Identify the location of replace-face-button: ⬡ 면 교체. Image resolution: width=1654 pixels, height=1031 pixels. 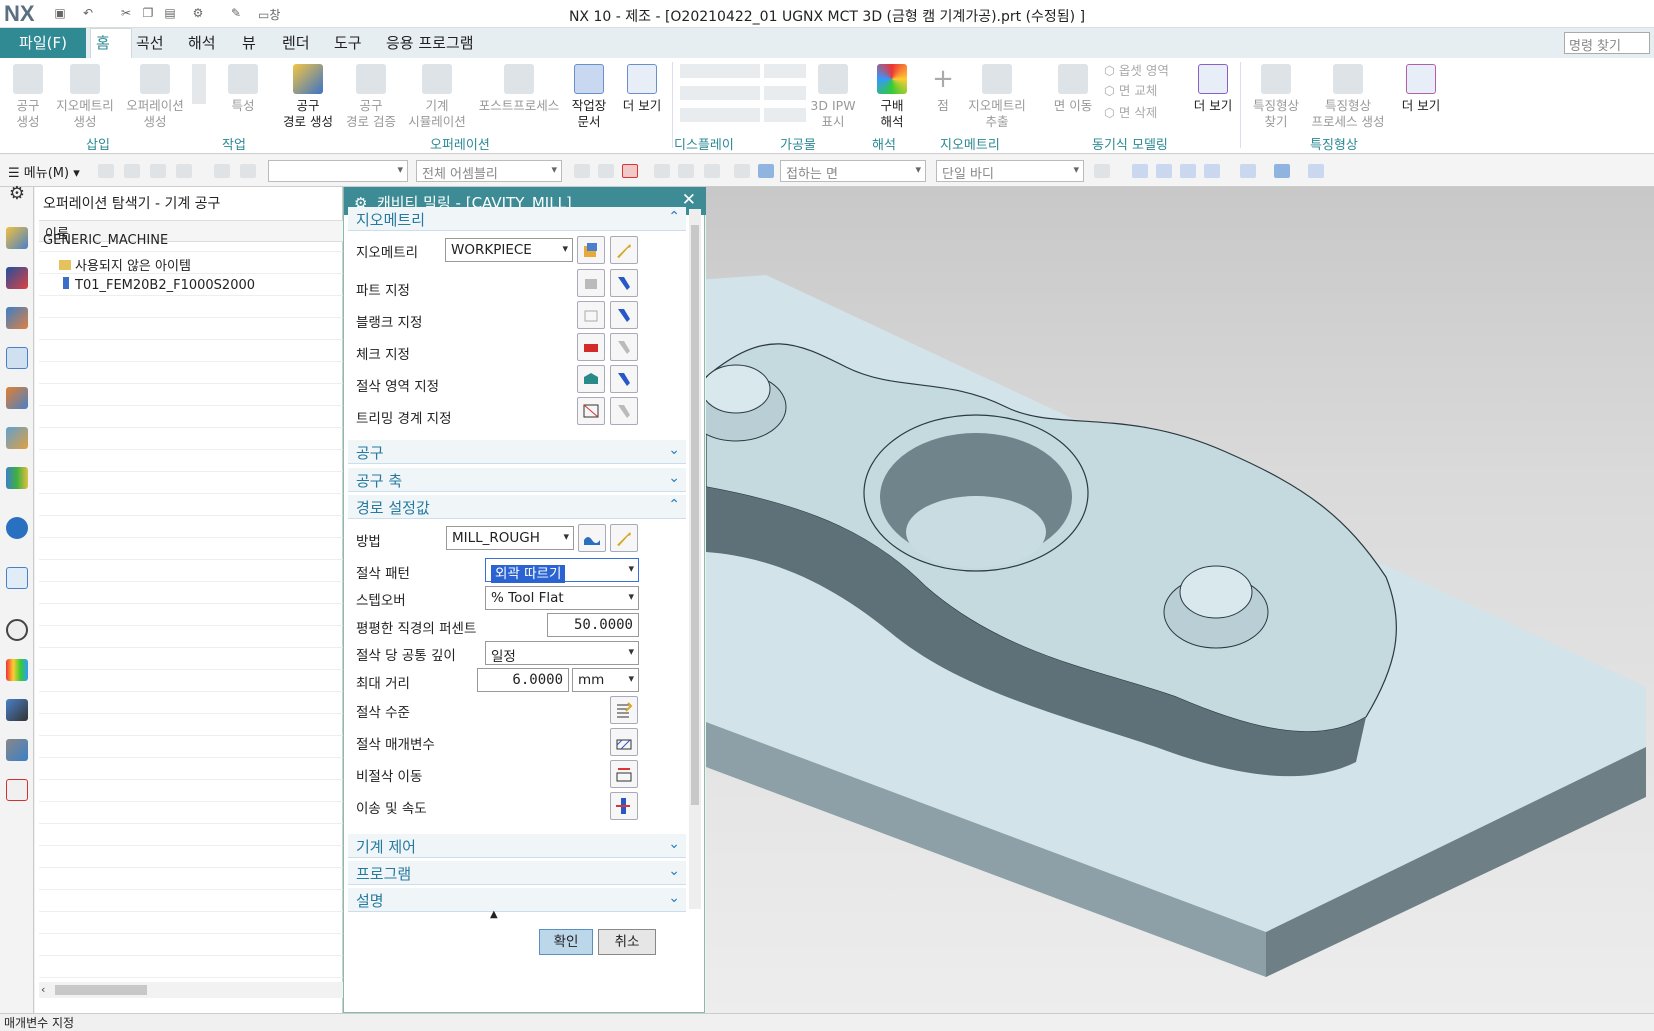
(1130, 89).